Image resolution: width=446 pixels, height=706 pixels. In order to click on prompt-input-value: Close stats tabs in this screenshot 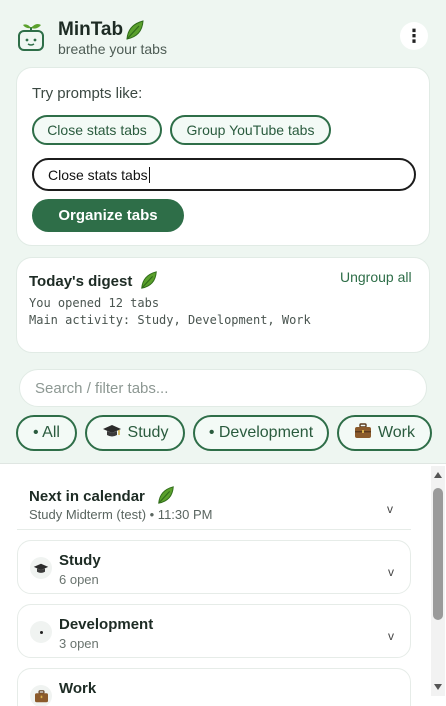, I will do `click(98, 174)`.